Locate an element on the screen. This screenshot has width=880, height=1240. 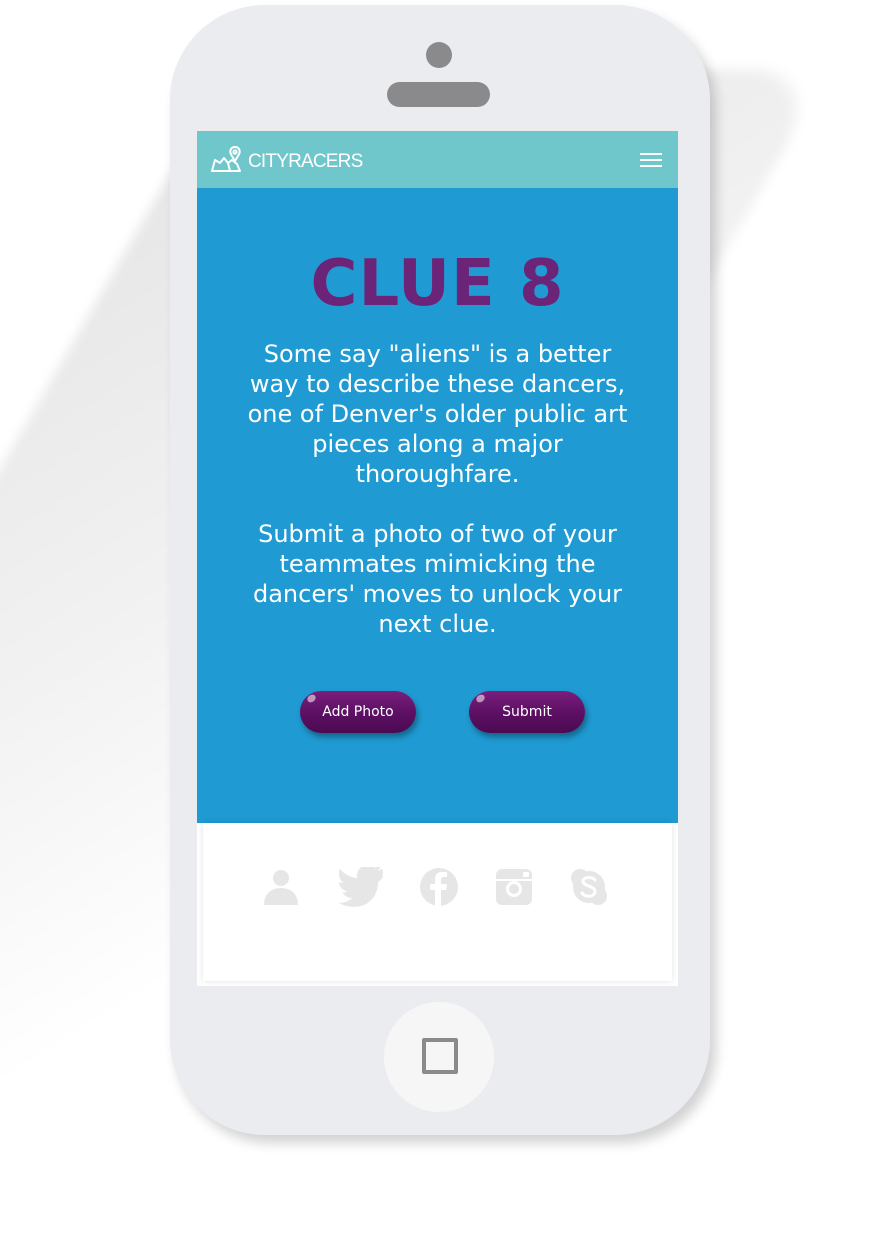
cityracers-logo: CITYRACERS is located at coordinates (286, 160).